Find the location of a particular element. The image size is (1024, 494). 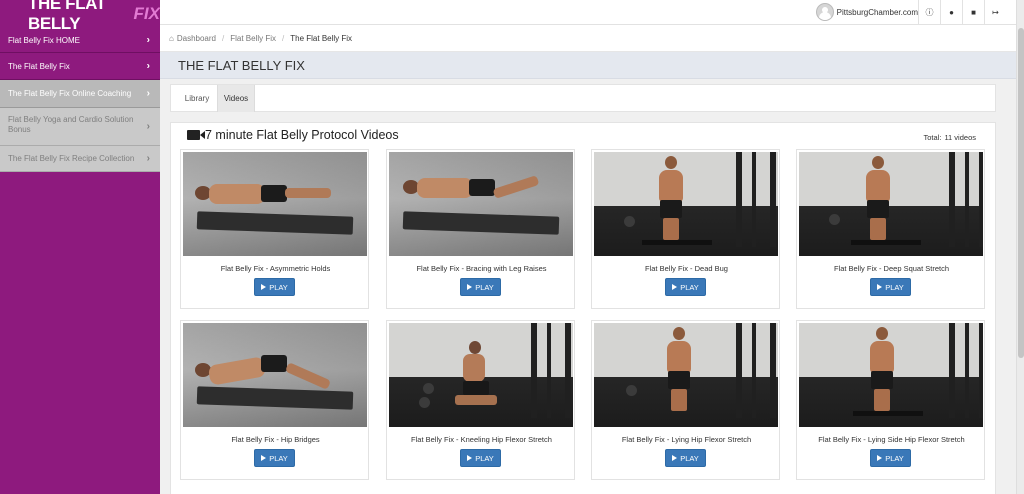

breadcrumb-flat-belly-fix: Flat Belly Fix is located at coordinates (253, 38).